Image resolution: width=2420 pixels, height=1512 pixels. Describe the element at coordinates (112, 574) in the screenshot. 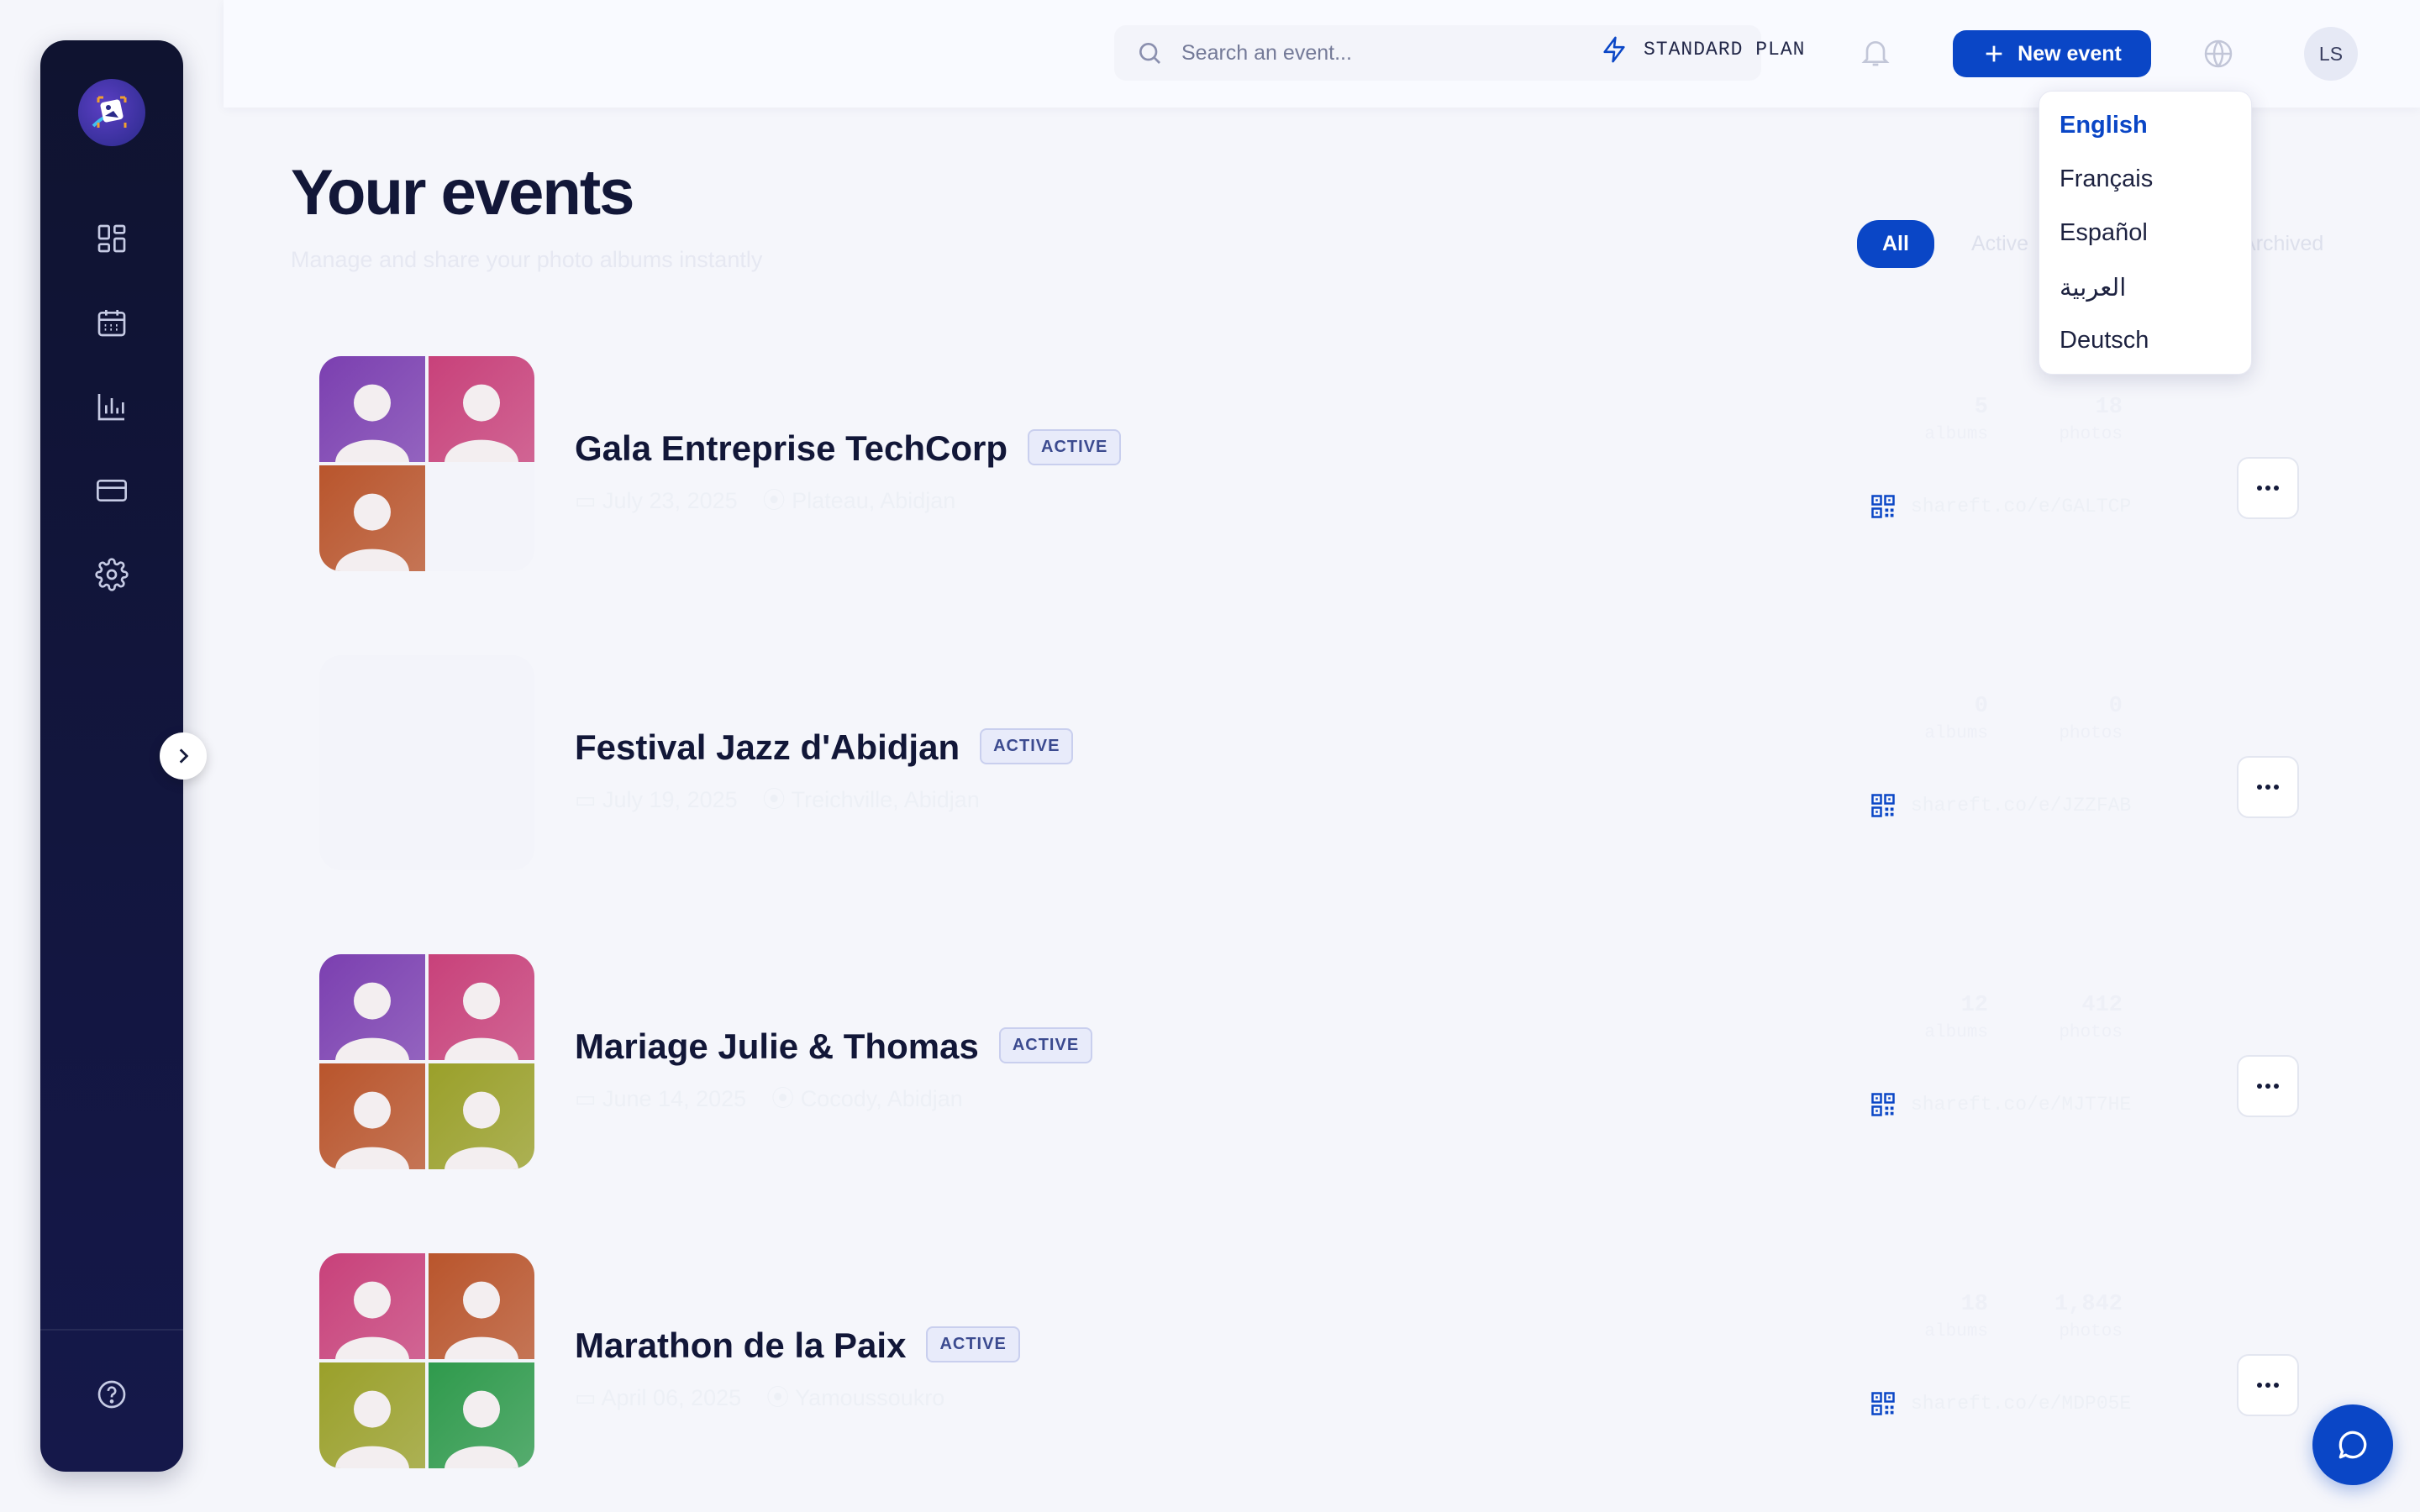

I see `gear-icon` at that location.